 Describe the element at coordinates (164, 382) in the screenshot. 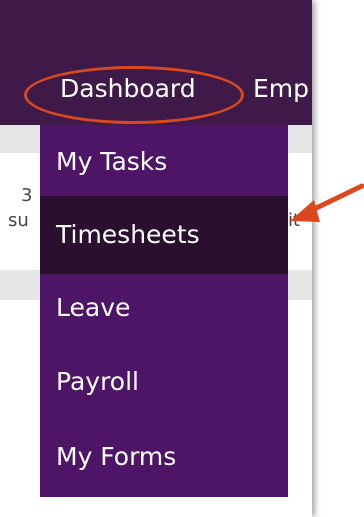

I see `menu-item-payroll: Payroll` at that location.